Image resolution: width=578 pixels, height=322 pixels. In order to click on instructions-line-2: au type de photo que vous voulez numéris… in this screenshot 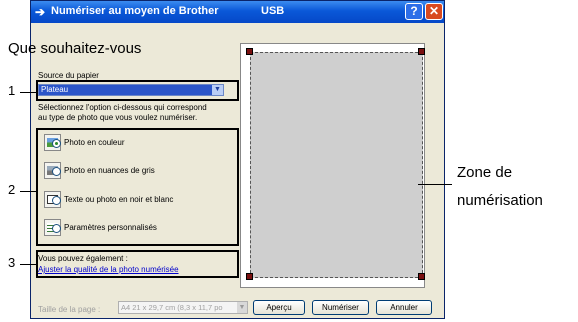, I will do `click(118, 117)`.